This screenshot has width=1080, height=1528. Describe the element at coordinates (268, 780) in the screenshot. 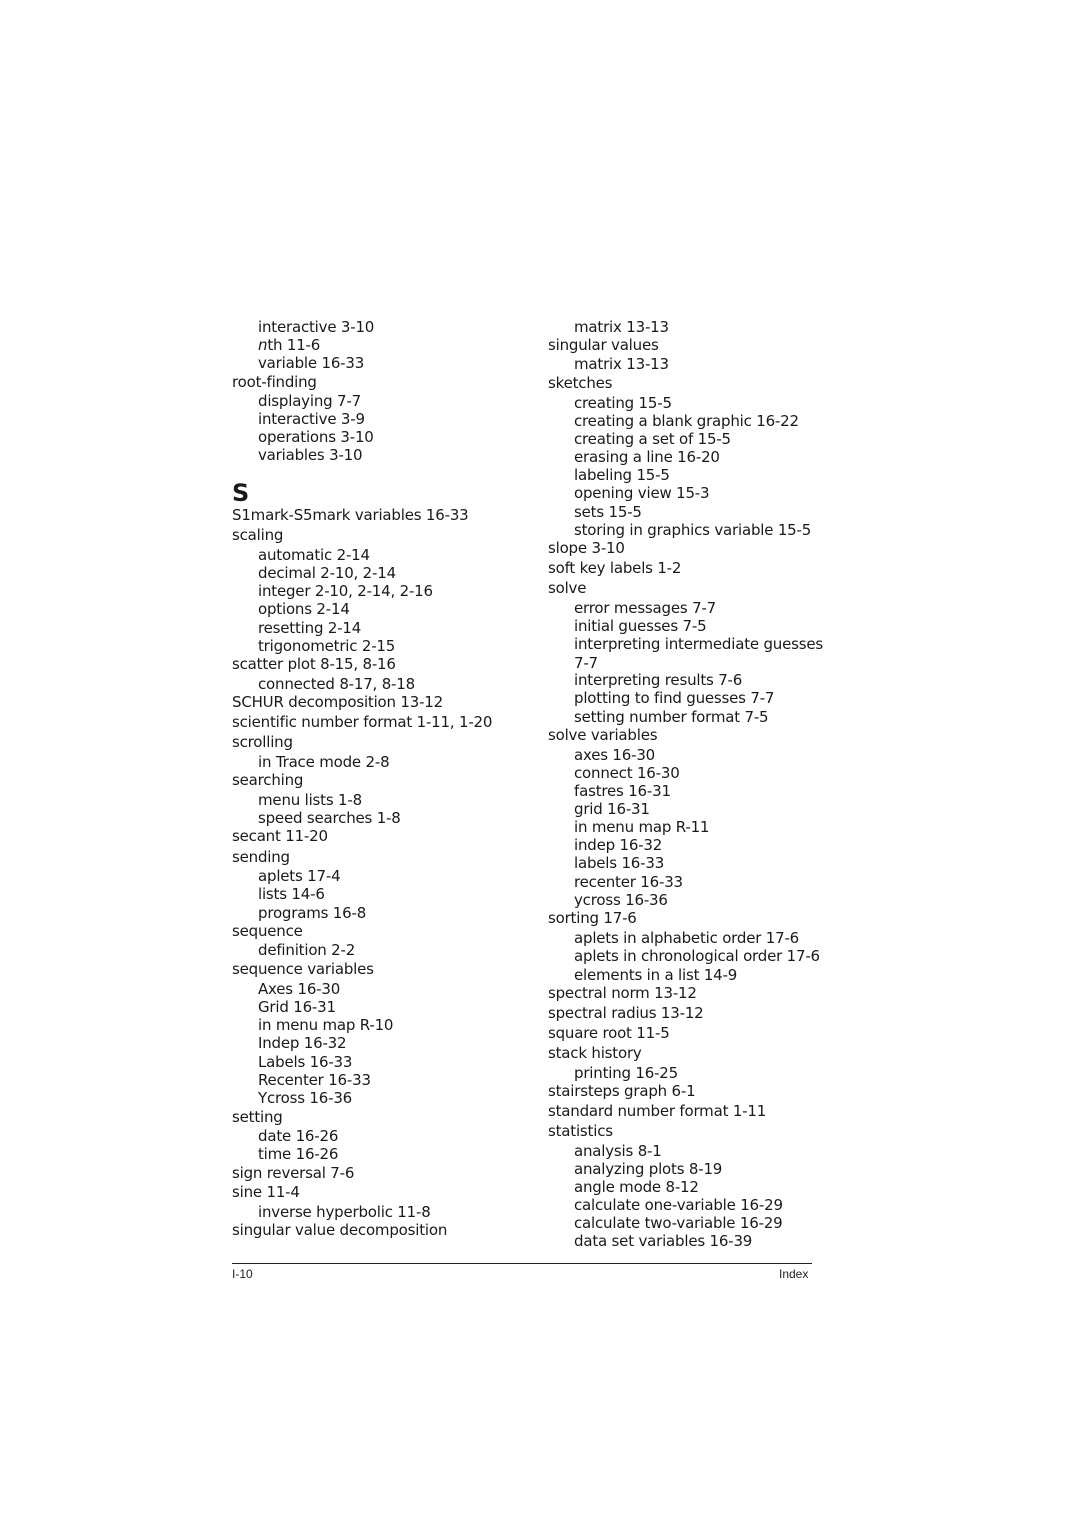

I see `index-entry: searching` at that location.